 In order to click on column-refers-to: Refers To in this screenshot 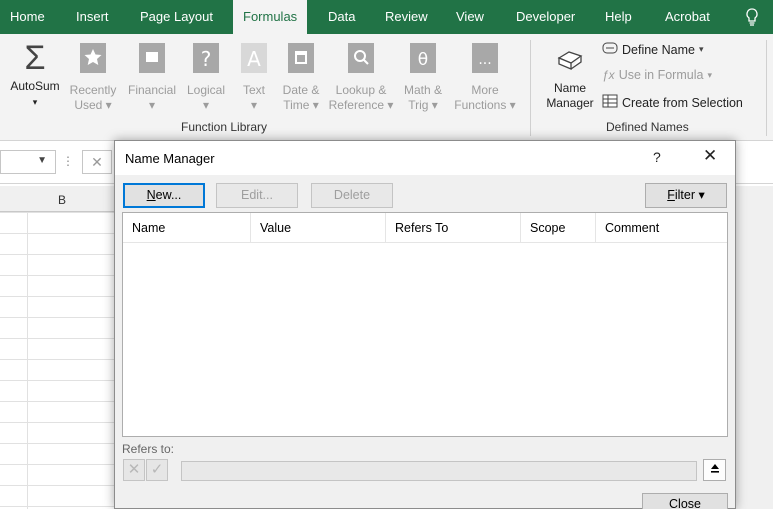, I will do `click(453, 228)`.